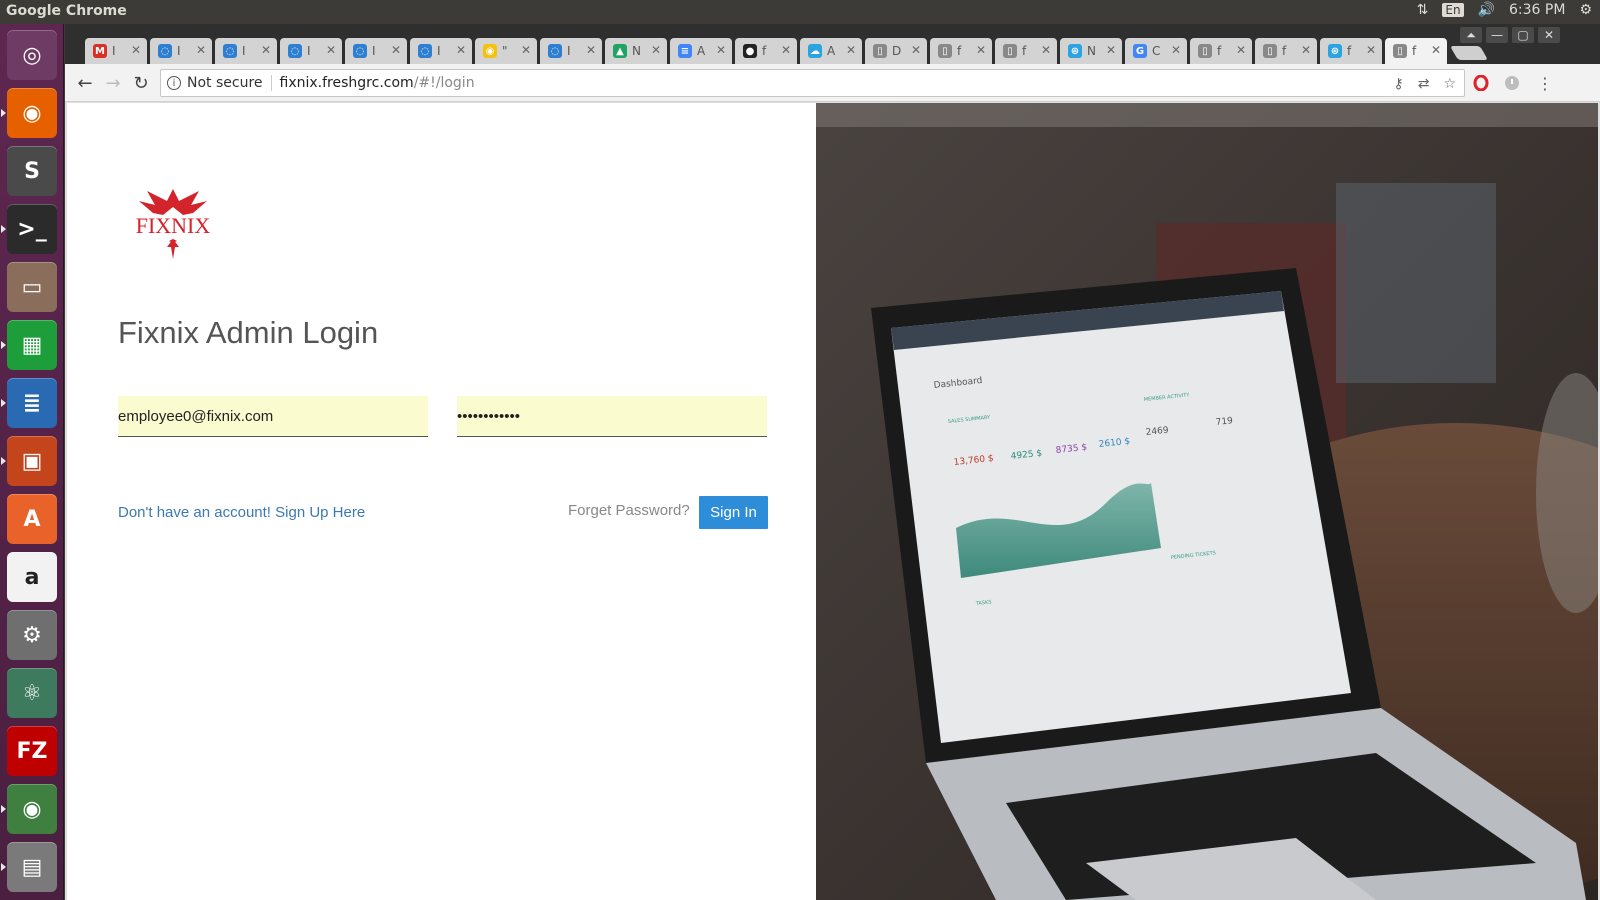 The image size is (1600, 900). Describe the element at coordinates (174, 83) in the screenshot. I see `info-icon: i` at that location.